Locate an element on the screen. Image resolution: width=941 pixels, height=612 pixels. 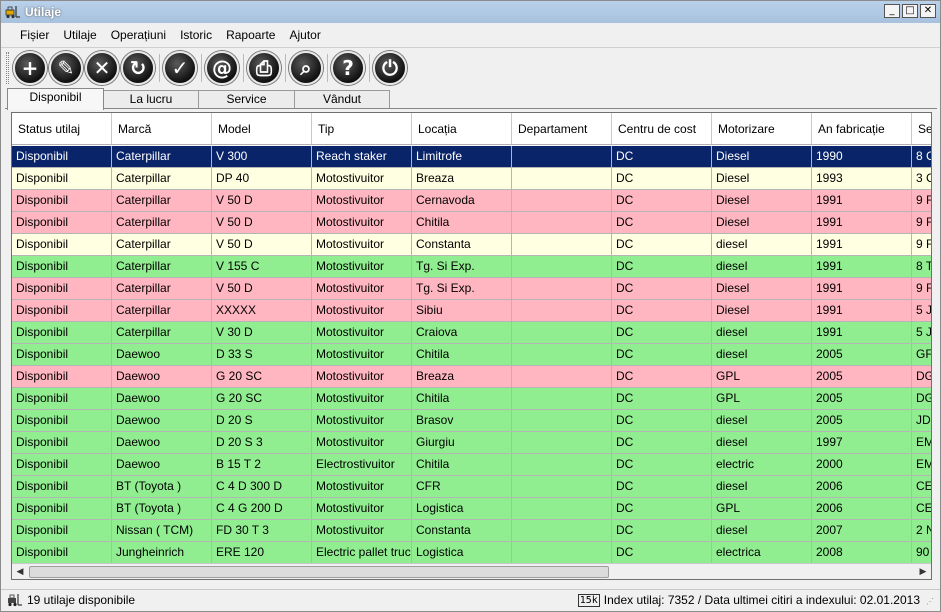
menu-operatiuni: Operațiuni is located at coordinates (138, 35).